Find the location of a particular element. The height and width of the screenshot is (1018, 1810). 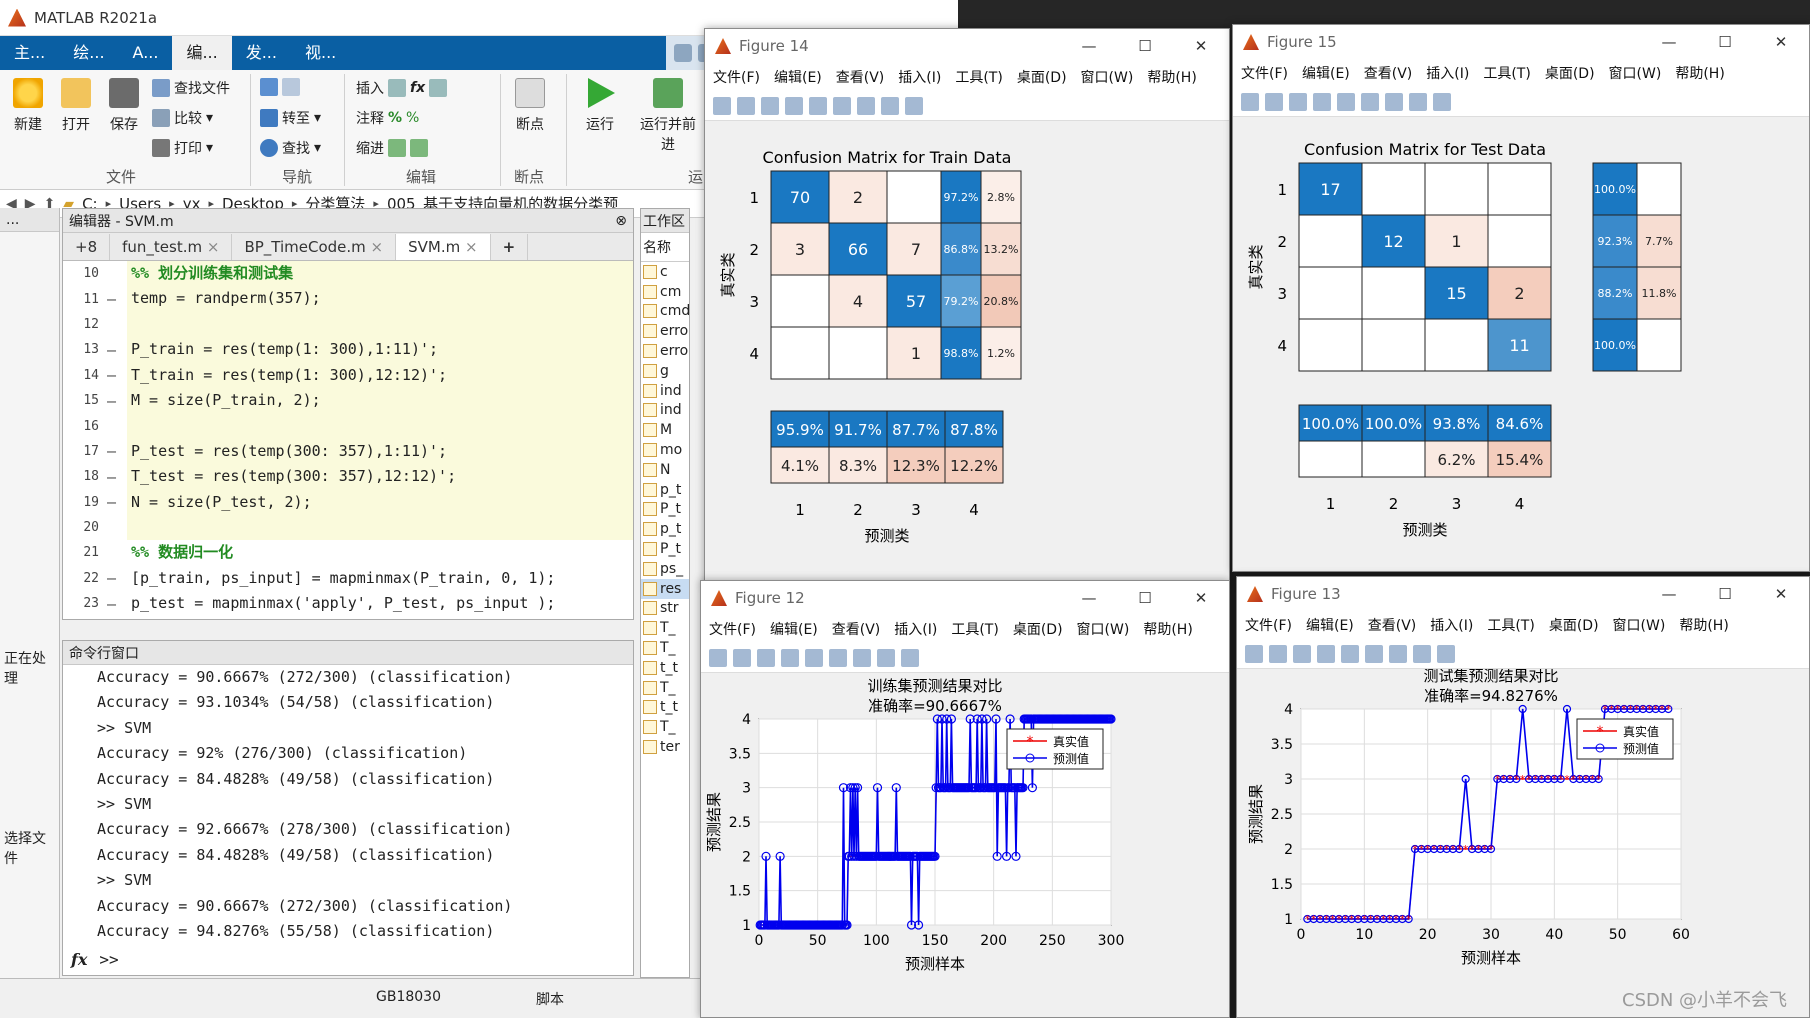

indent-button: 缩进 is located at coordinates (392, 148).